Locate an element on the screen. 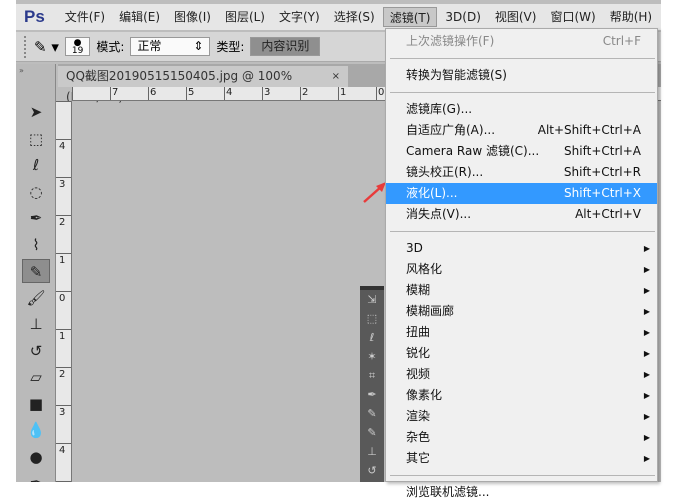 This screenshot has width=682, height=503. submenu-item: 视频 ▶ is located at coordinates (521, 374).